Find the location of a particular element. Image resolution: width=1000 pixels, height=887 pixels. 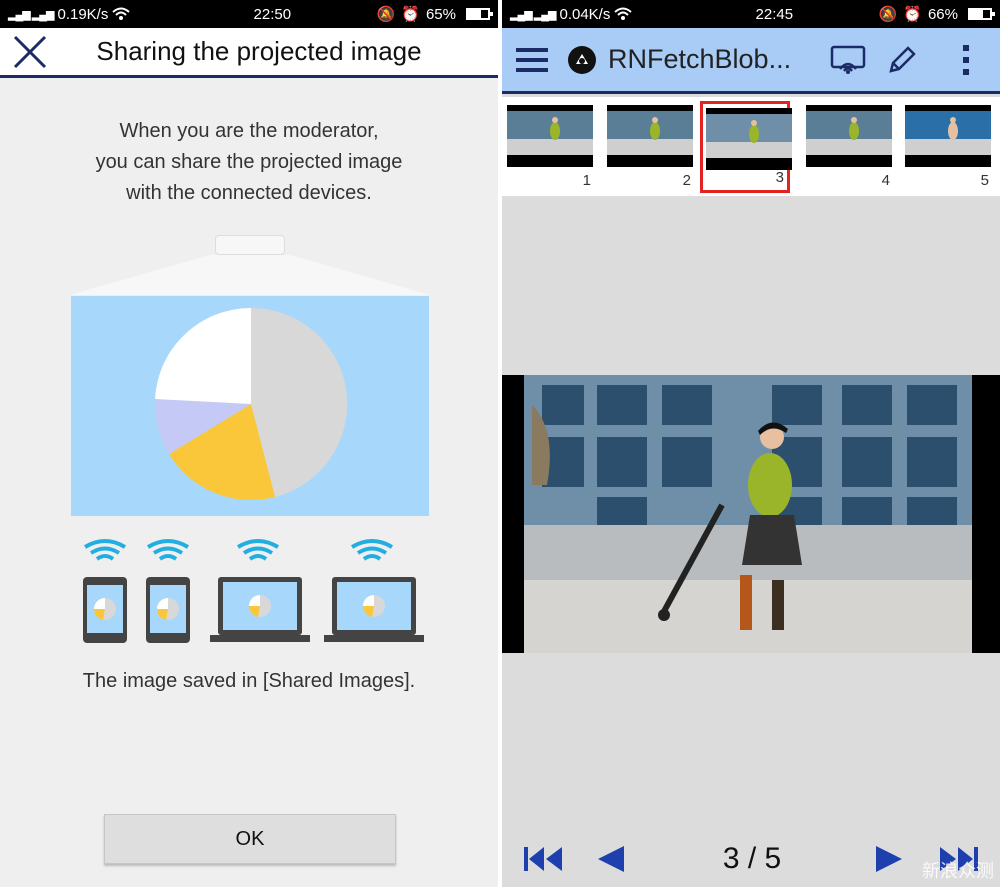

more-options-button is located at coordinates (966, 60).